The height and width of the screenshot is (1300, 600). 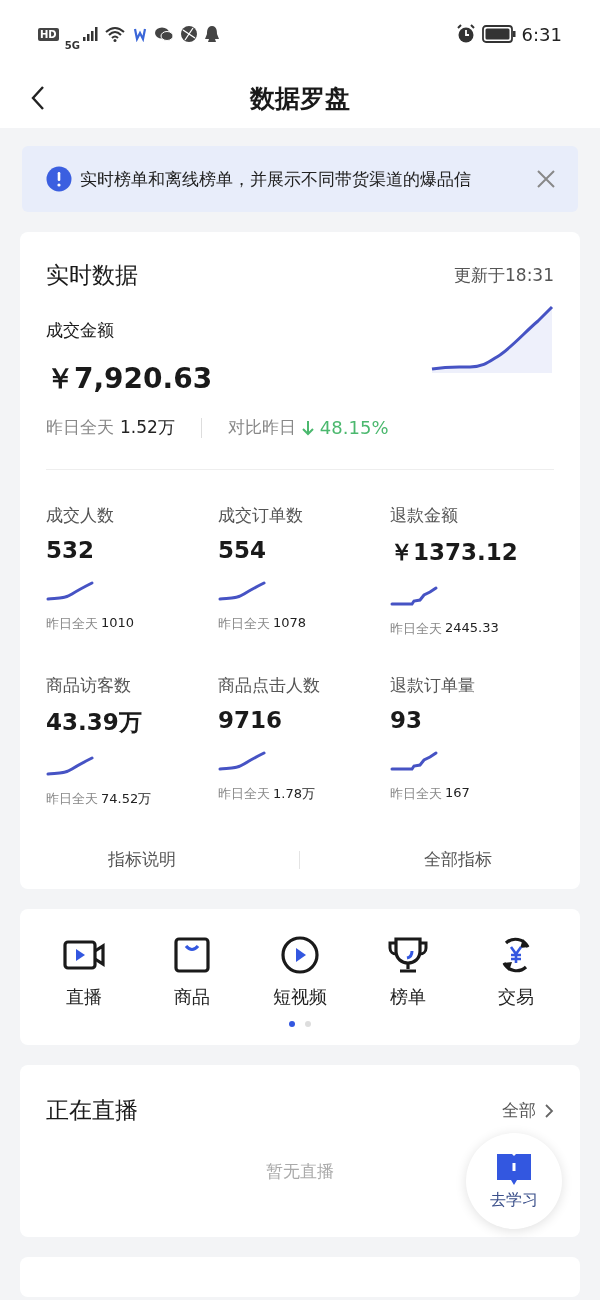 I want to click on back-icon, so click(x=38, y=98).